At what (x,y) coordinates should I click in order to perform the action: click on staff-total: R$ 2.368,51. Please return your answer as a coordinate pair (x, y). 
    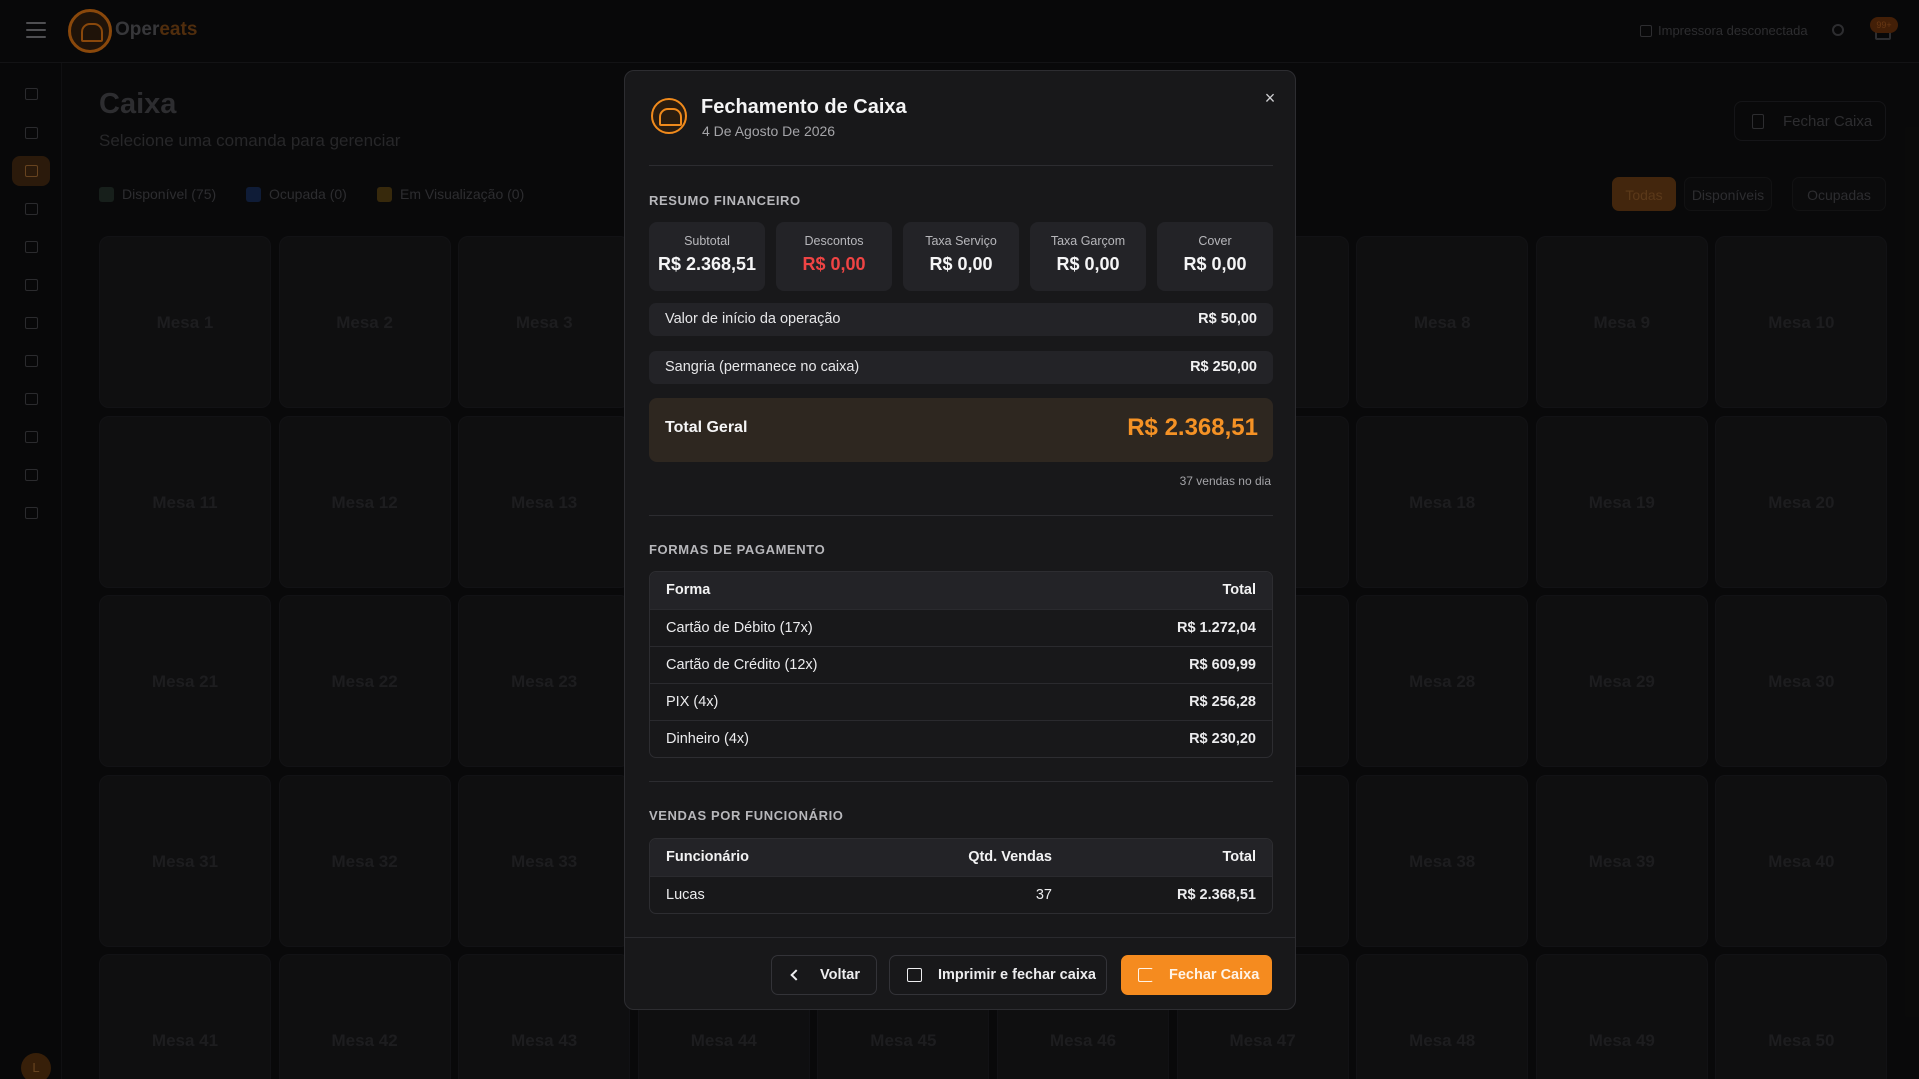
    Looking at the image, I should click on (1216, 895).